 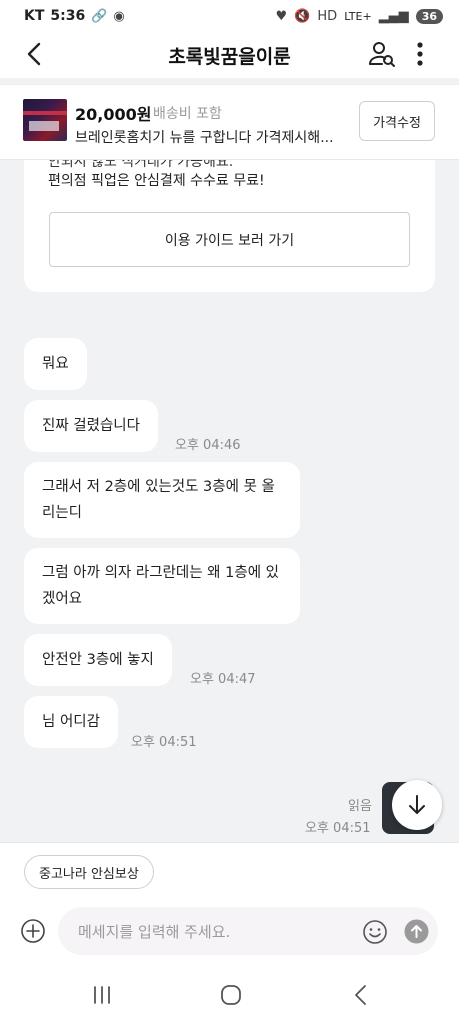 What do you see at coordinates (360, 806) in the screenshot?
I see `read-status: 읽음` at bounding box center [360, 806].